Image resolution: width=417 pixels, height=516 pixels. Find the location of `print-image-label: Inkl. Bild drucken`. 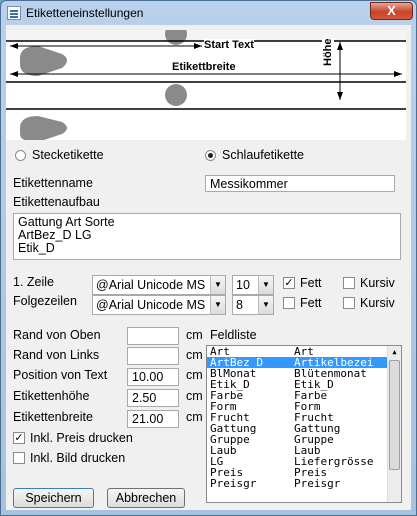

print-image-label: Inkl. Bild drucken is located at coordinates (78, 458).